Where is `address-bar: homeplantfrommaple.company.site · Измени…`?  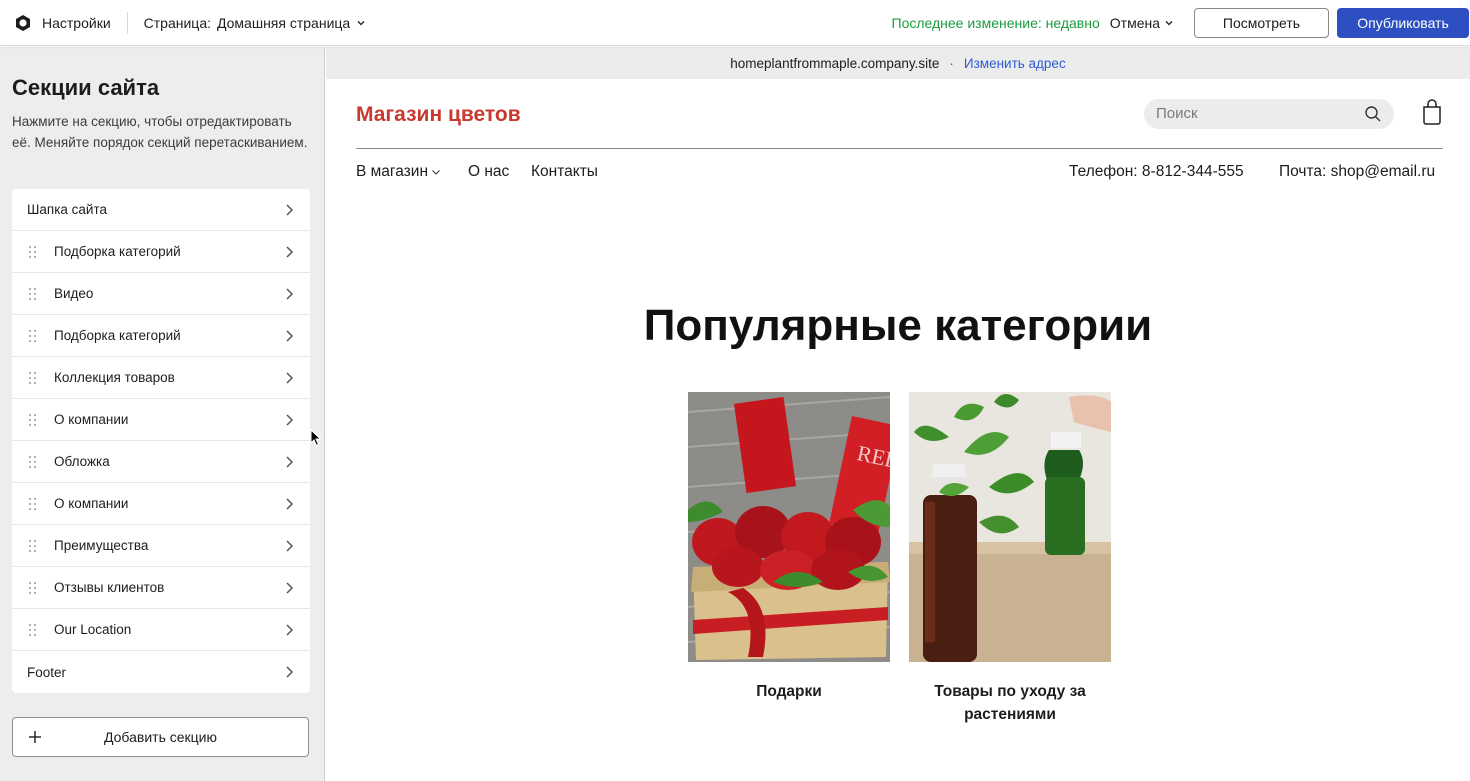
address-bar: homeplantfrommaple.company.site · Измени… is located at coordinates (898, 63).